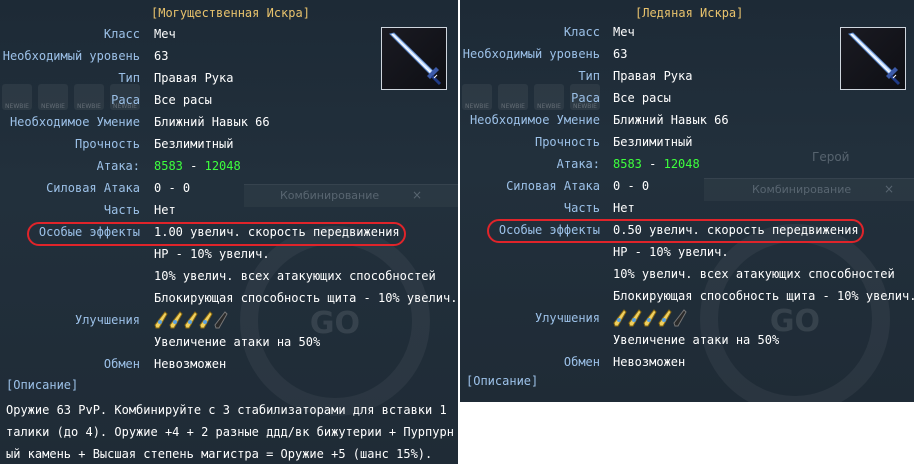 The height and width of the screenshot is (464, 914). I want to click on attribute-value: 0.50 увелич. скорость передвижения, so click(736, 230).